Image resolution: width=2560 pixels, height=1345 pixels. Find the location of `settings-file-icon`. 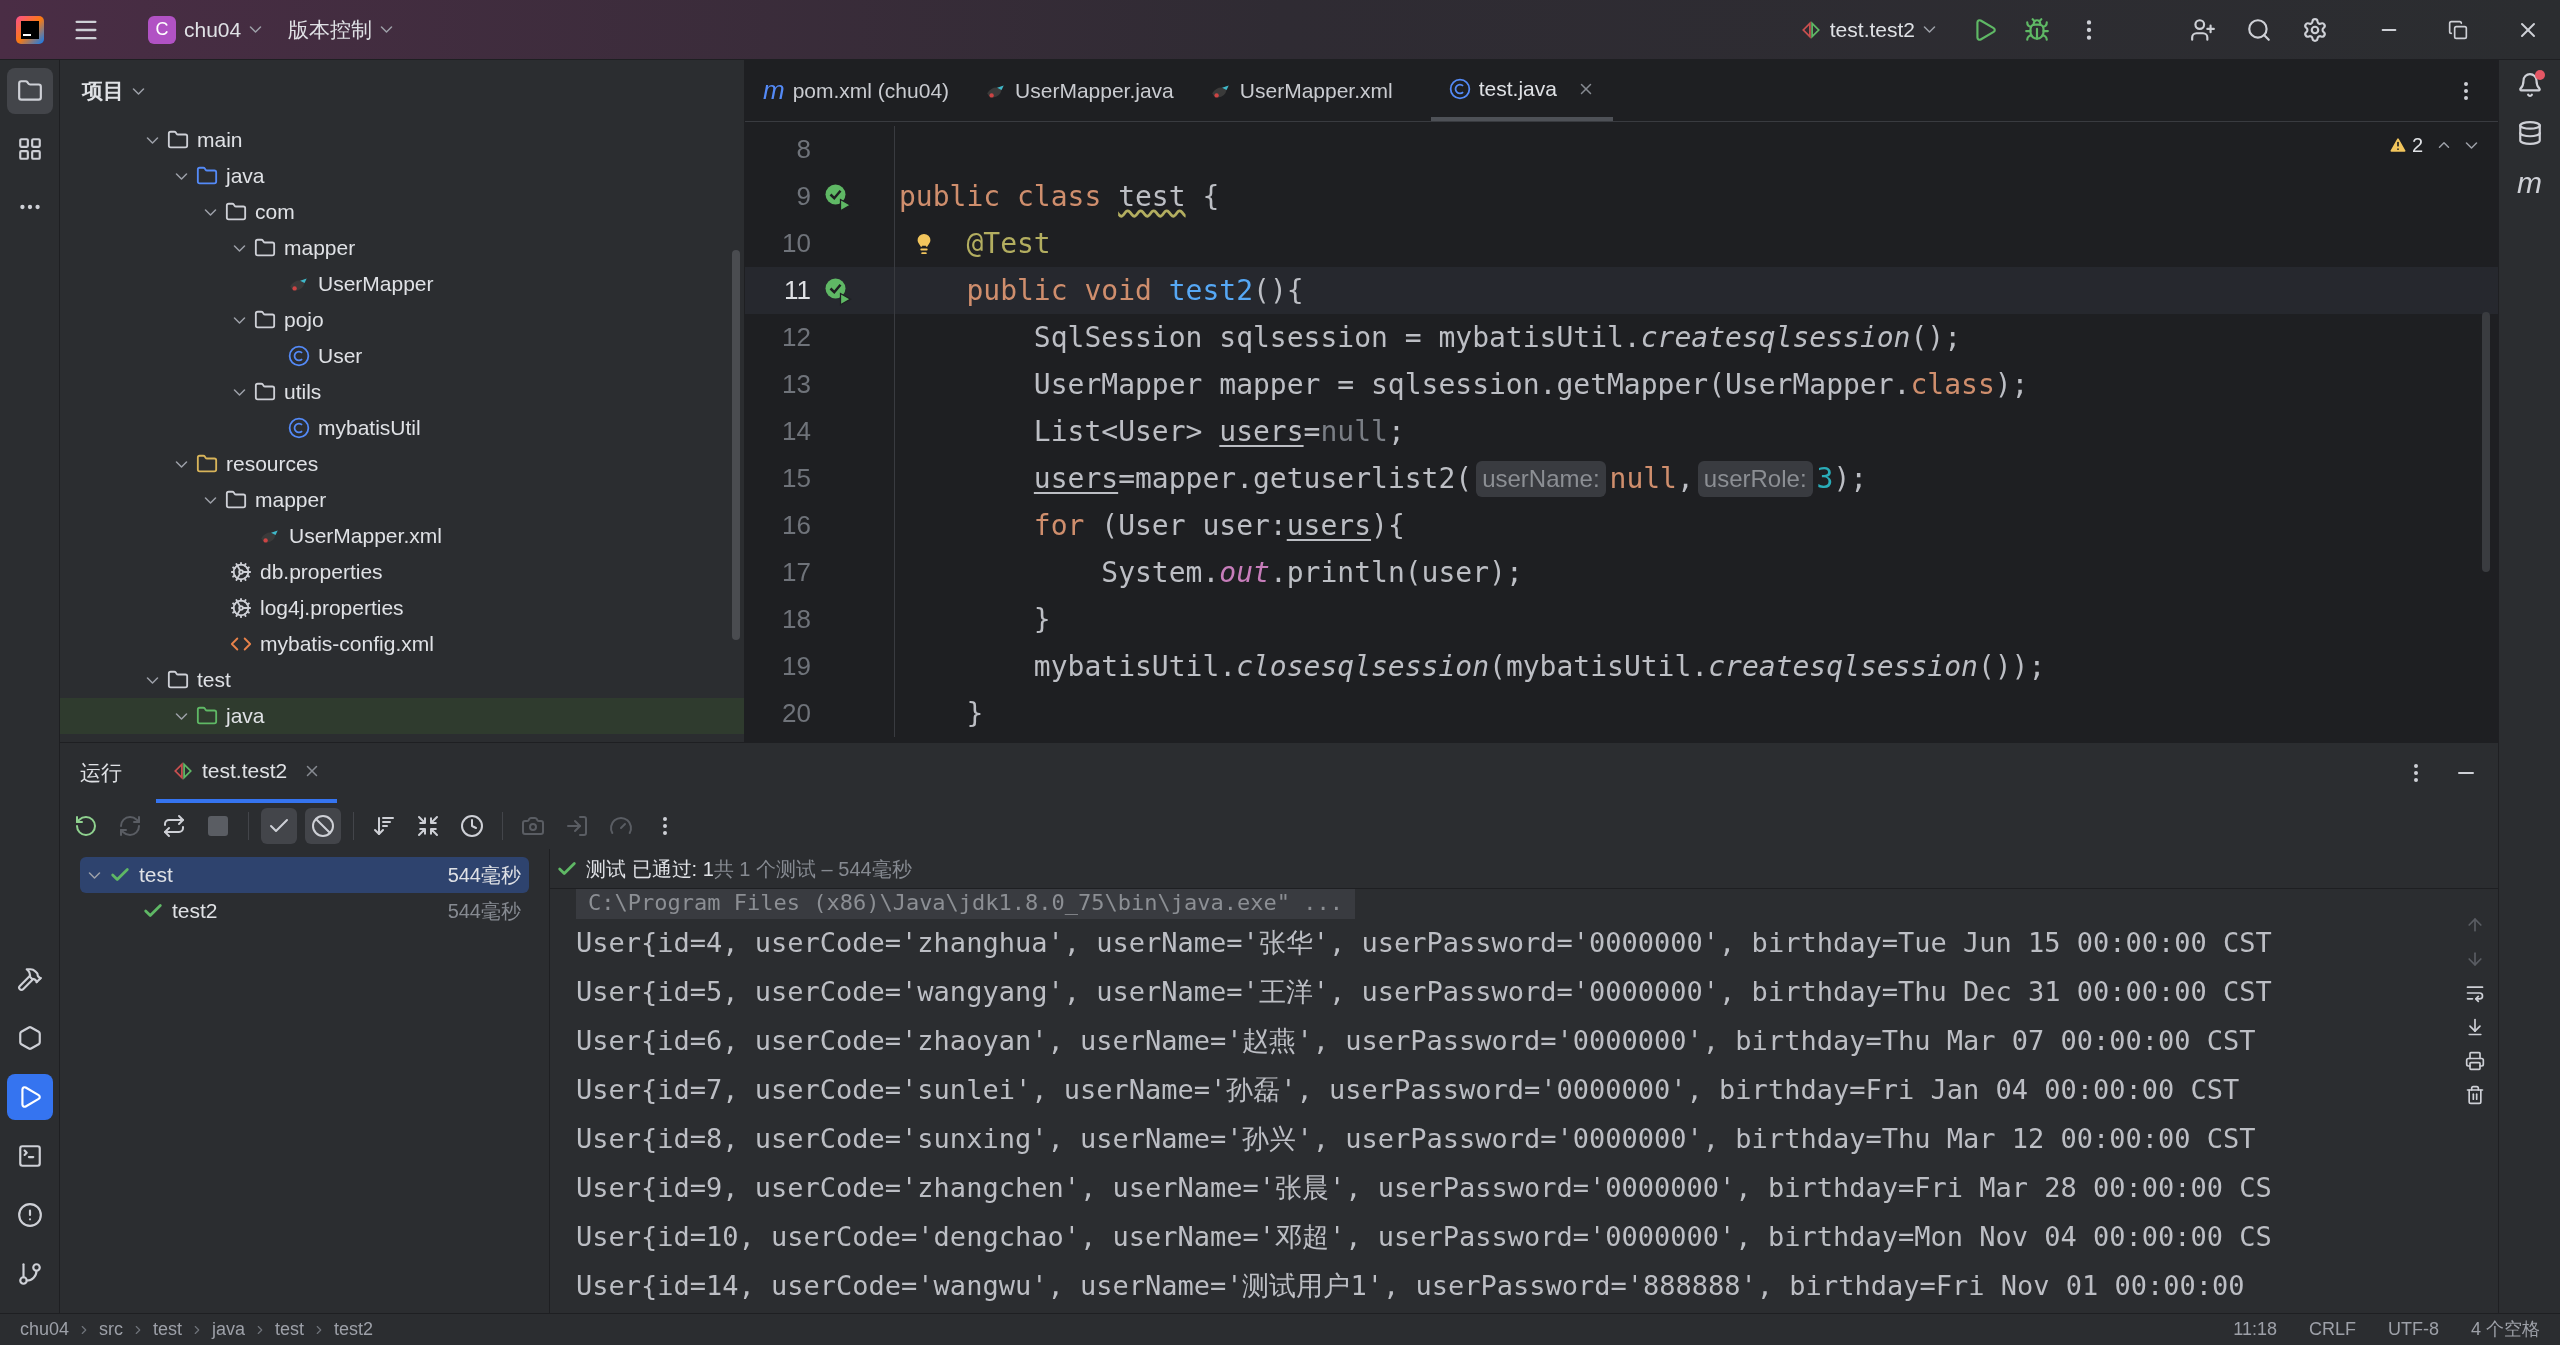

settings-file-icon is located at coordinates (241, 608).